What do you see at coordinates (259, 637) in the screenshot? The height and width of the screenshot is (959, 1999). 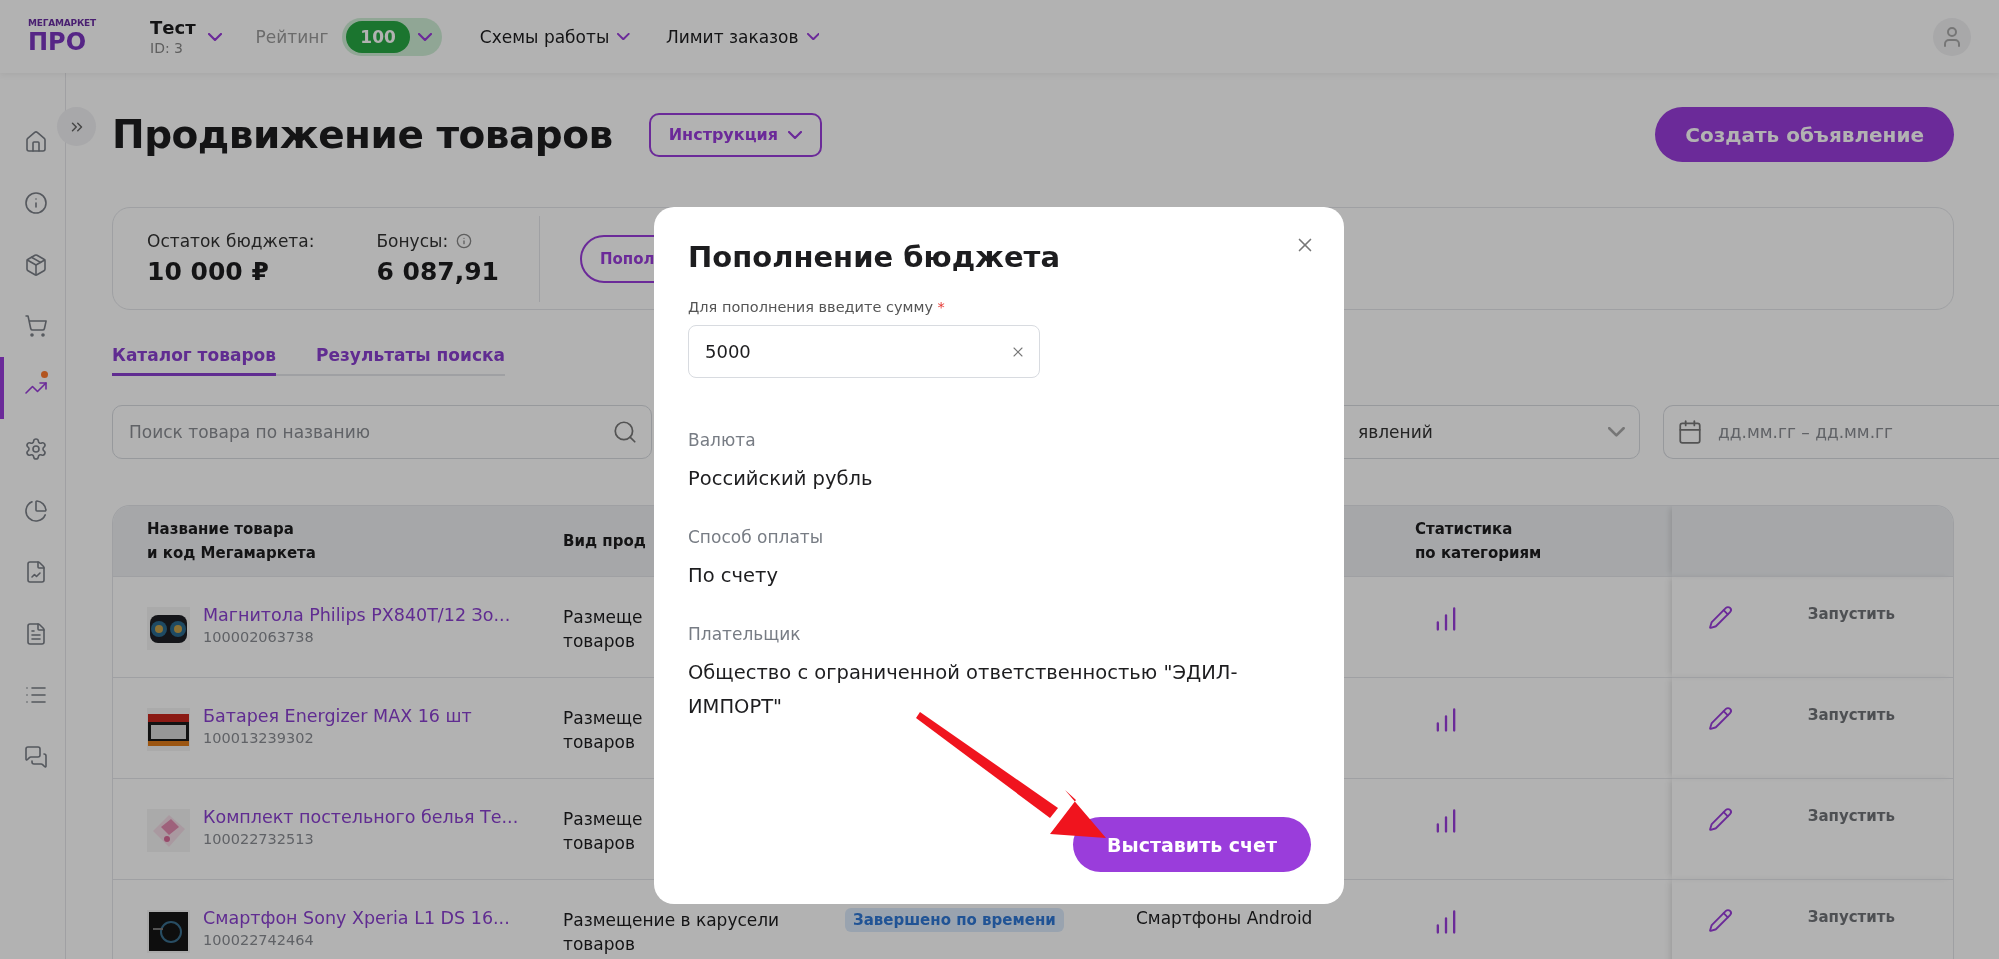 I see `product-code: 100002063738` at bounding box center [259, 637].